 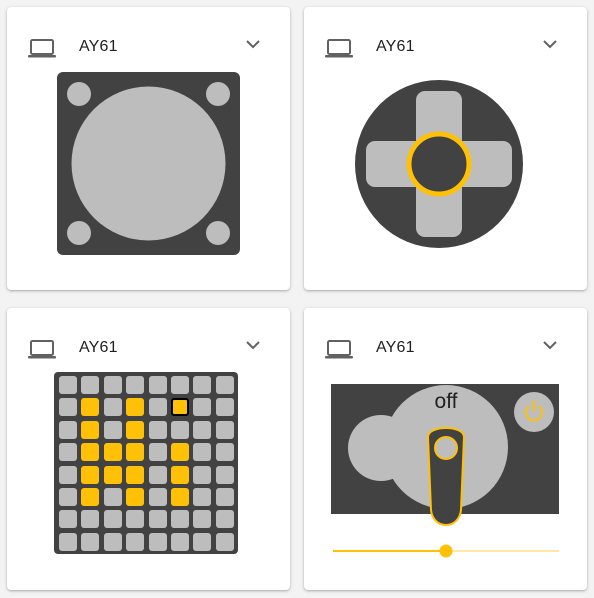 I want to click on level-slider, so click(x=446, y=551).